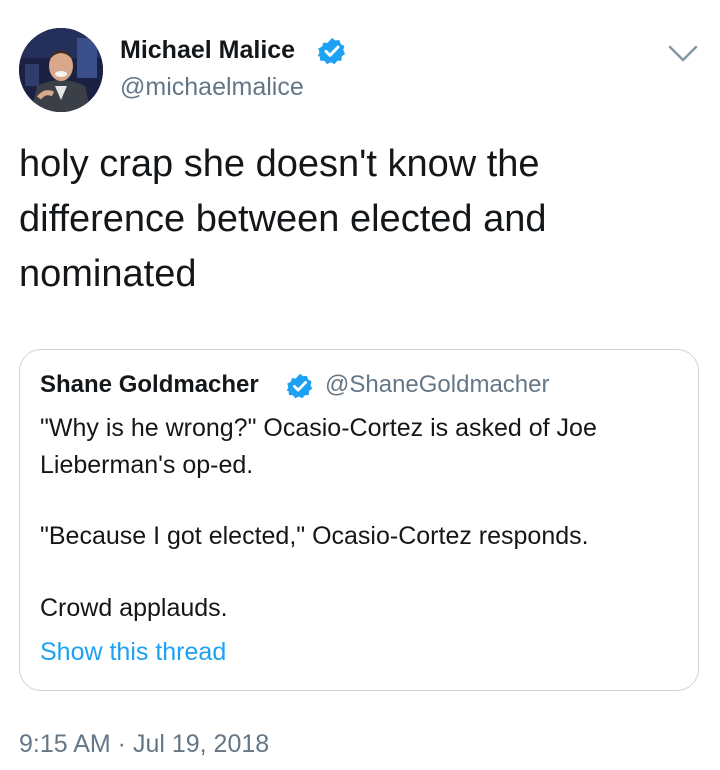 The height and width of the screenshot is (770, 720). I want to click on quoted-paragraph: Crowd applauds., so click(134, 608).